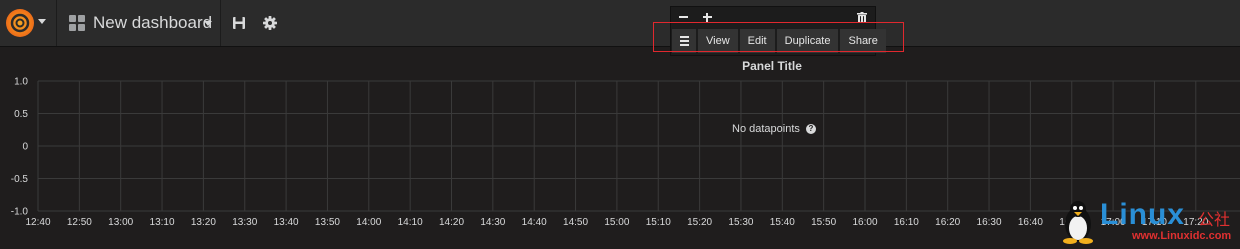 The image size is (1240, 249). Describe the element at coordinates (244, 222) in the screenshot. I see `x-tick-label: 13:30` at that location.